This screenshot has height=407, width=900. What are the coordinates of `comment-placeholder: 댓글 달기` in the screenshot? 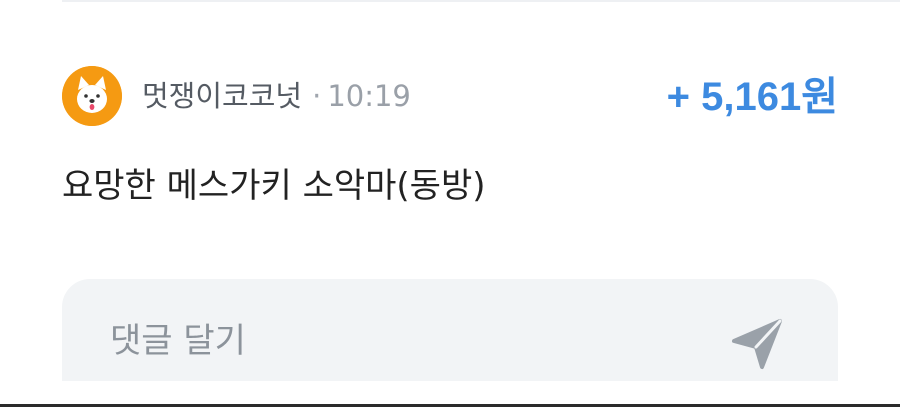 It's located at (178, 341).